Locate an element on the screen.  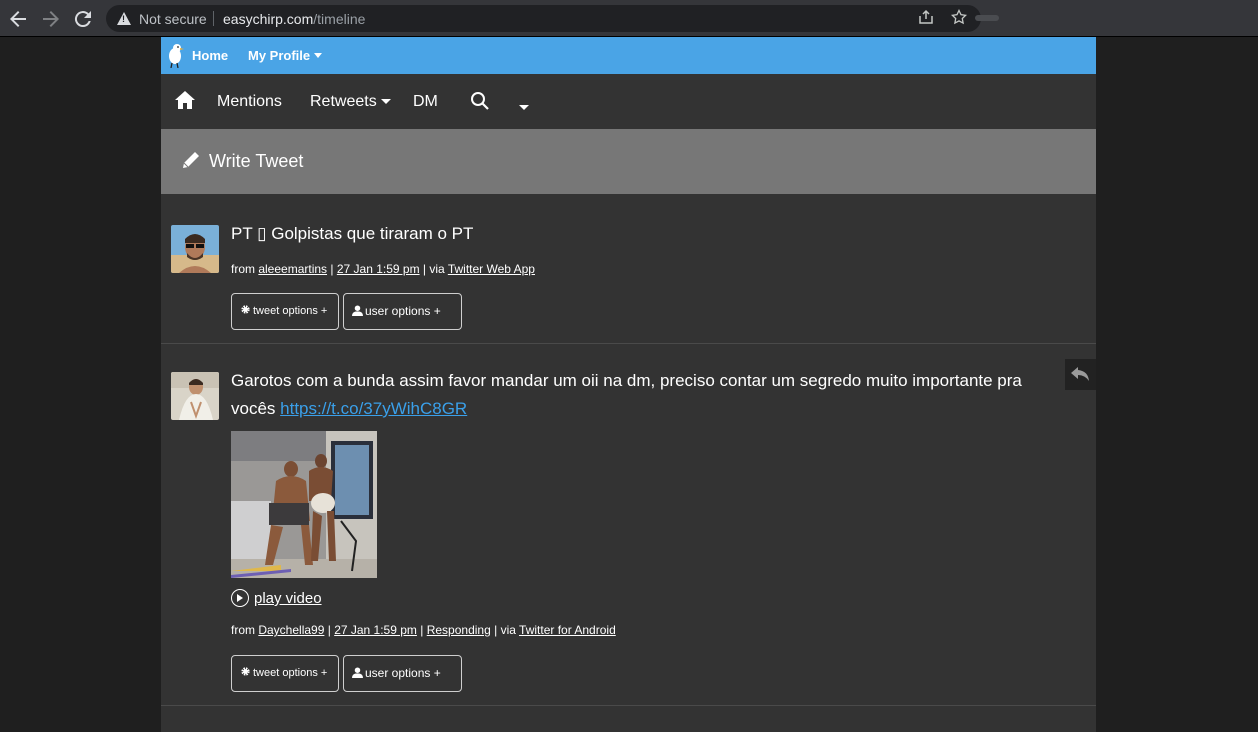
play-circle-icon is located at coordinates (240, 598).